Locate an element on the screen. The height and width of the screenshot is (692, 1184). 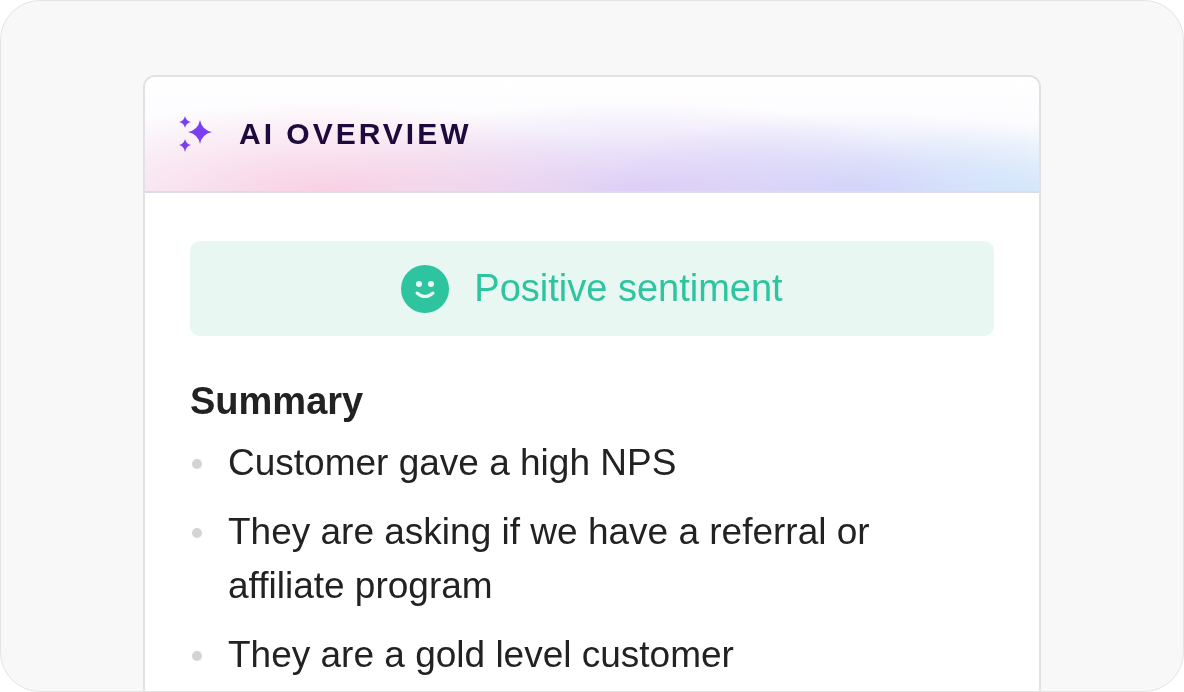
summary-heading: Summary is located at coordinates (277, 401).